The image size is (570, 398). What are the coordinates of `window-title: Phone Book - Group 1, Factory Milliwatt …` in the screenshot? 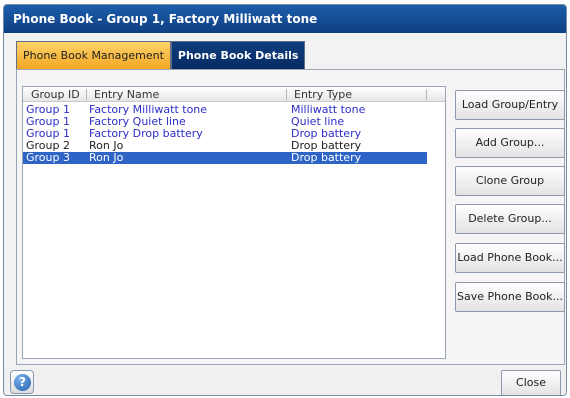 It's located at (285, 19).